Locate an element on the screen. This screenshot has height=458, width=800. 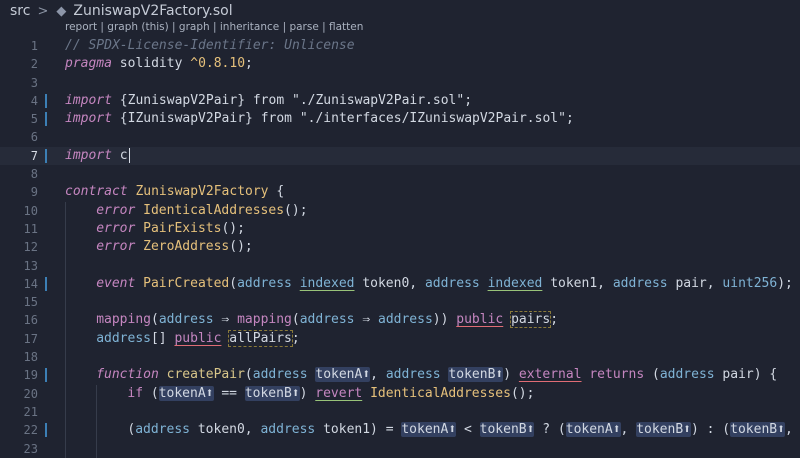
code-token: {ZuniswapV2Pair} is located at coordinates (182, 100).